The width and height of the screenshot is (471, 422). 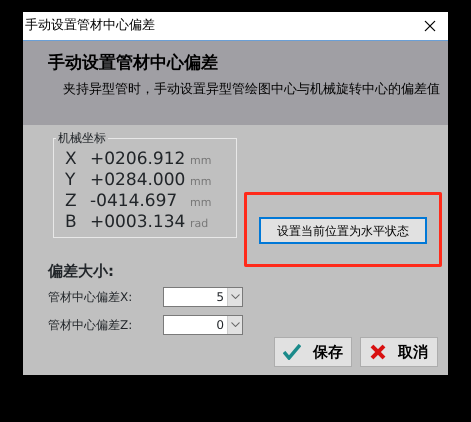 What do you see at coordinates (91, 297) in the screenshot?
I see `field-label: 管材中心偏差X:` at bounding box center [91, 297].